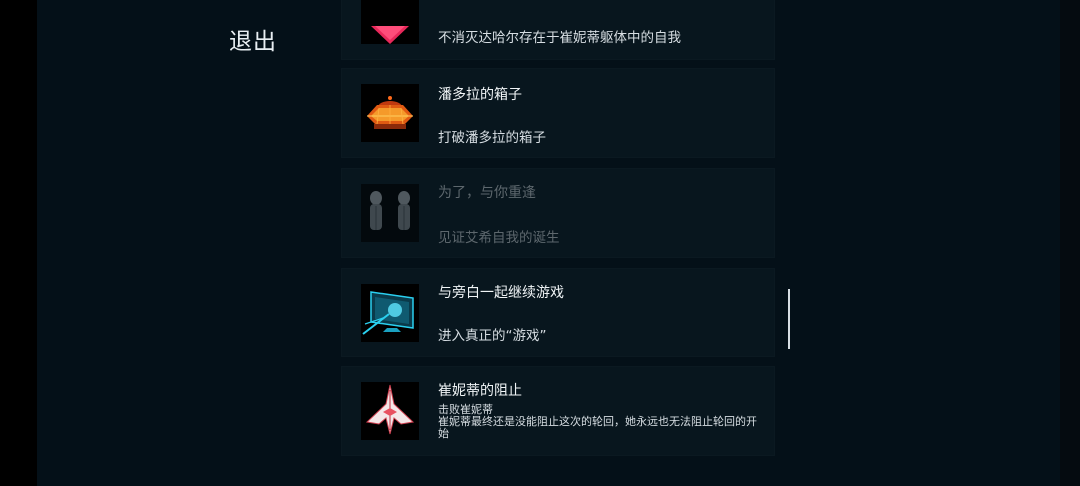 The width and height of the screenshot is (1080, 486). I want to click on monitor-icon, so click(390, 313).